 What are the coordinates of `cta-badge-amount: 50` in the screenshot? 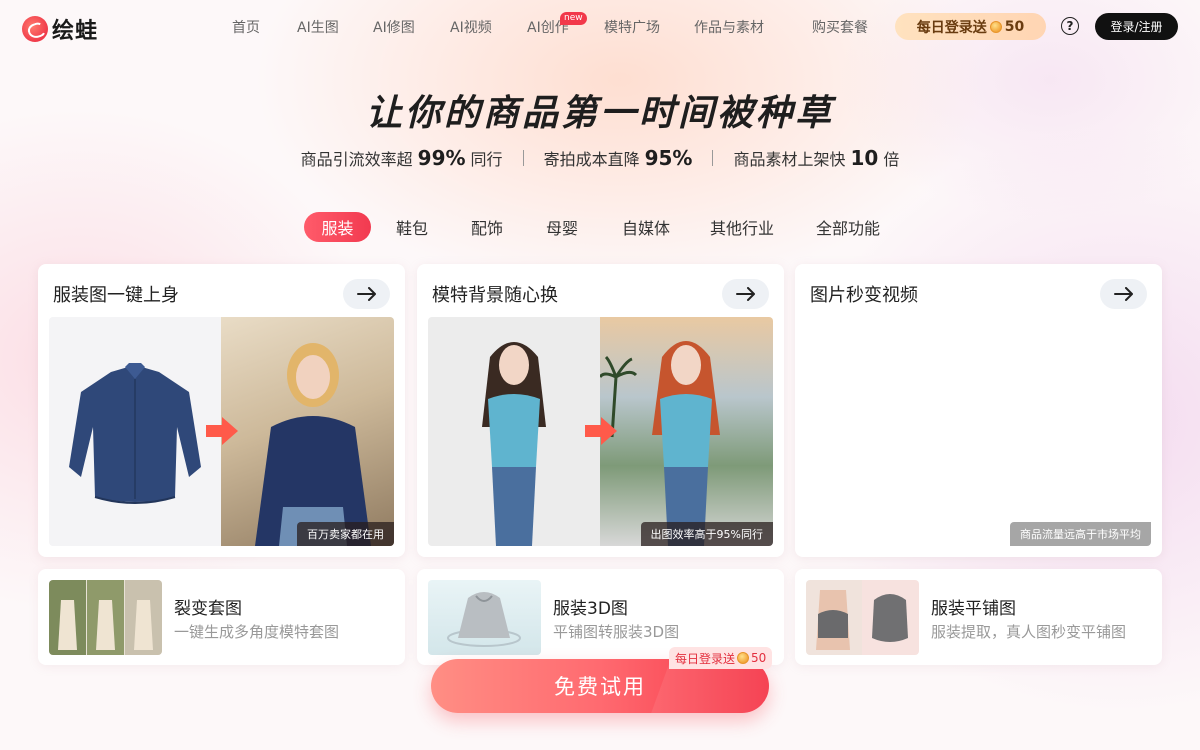 It's located at (759, 658).